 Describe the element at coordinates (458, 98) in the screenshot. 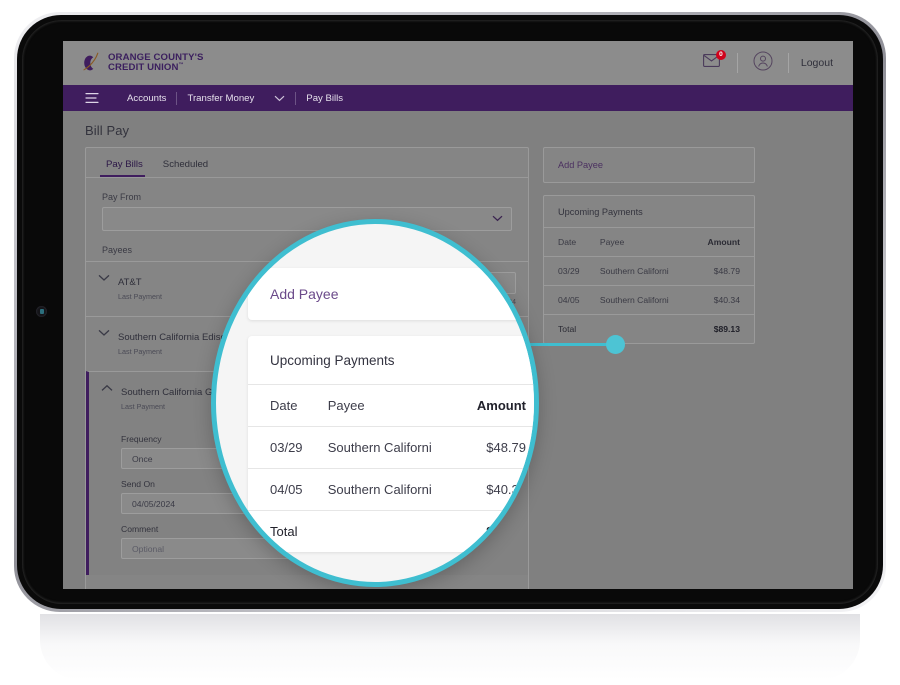

I see `main-nav: Accounts Transfer Money Pay Bills` at that location.